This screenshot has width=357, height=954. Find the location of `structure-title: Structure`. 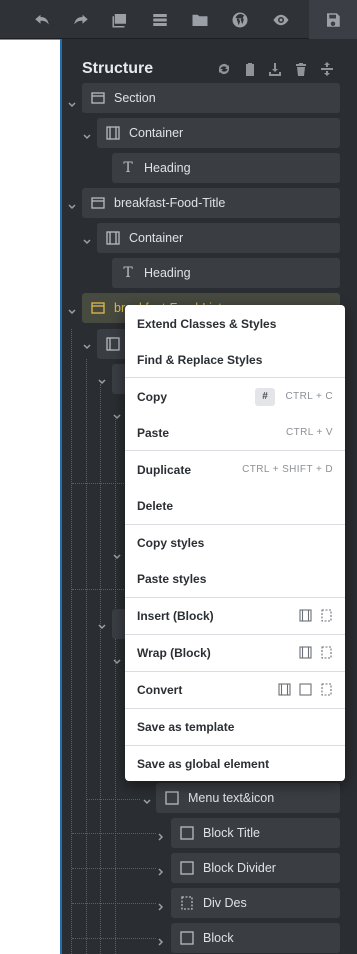

structure-title: Structure is located at coordinates (118, 68).